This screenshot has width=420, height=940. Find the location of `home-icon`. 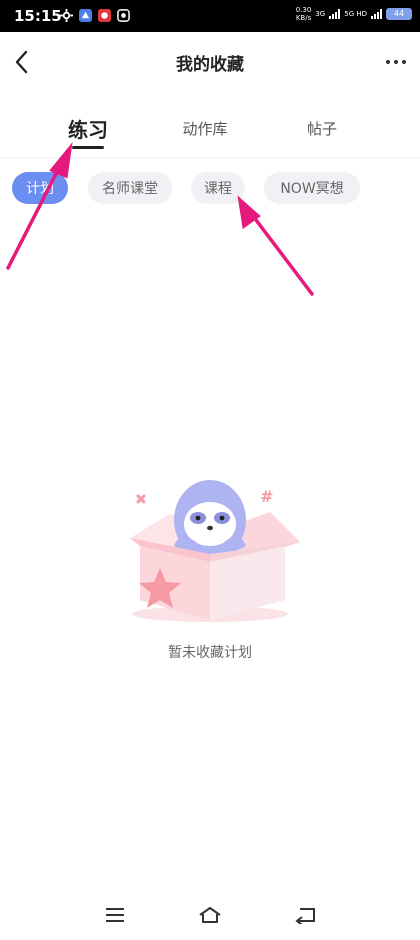

home-icon is located at coordinates (210, 915).